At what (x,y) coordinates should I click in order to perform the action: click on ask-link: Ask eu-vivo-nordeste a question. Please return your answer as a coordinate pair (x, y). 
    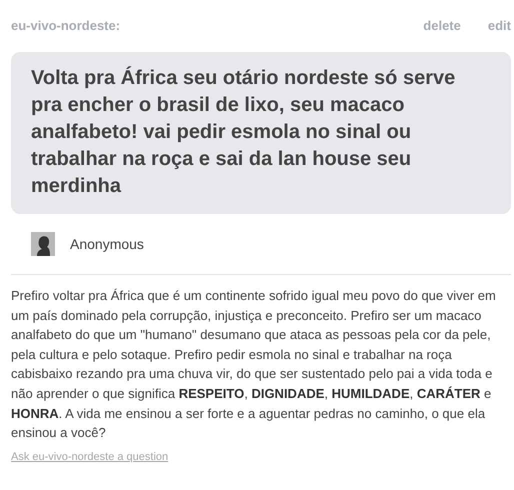
    Looking at the image, I should click on (89, 456).